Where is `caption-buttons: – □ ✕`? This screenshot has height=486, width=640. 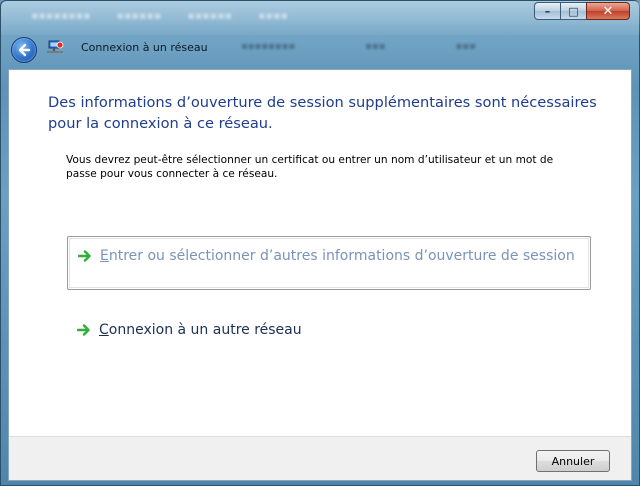
caption-buttons: – □ ✕ is located at coordinates (582, 11).